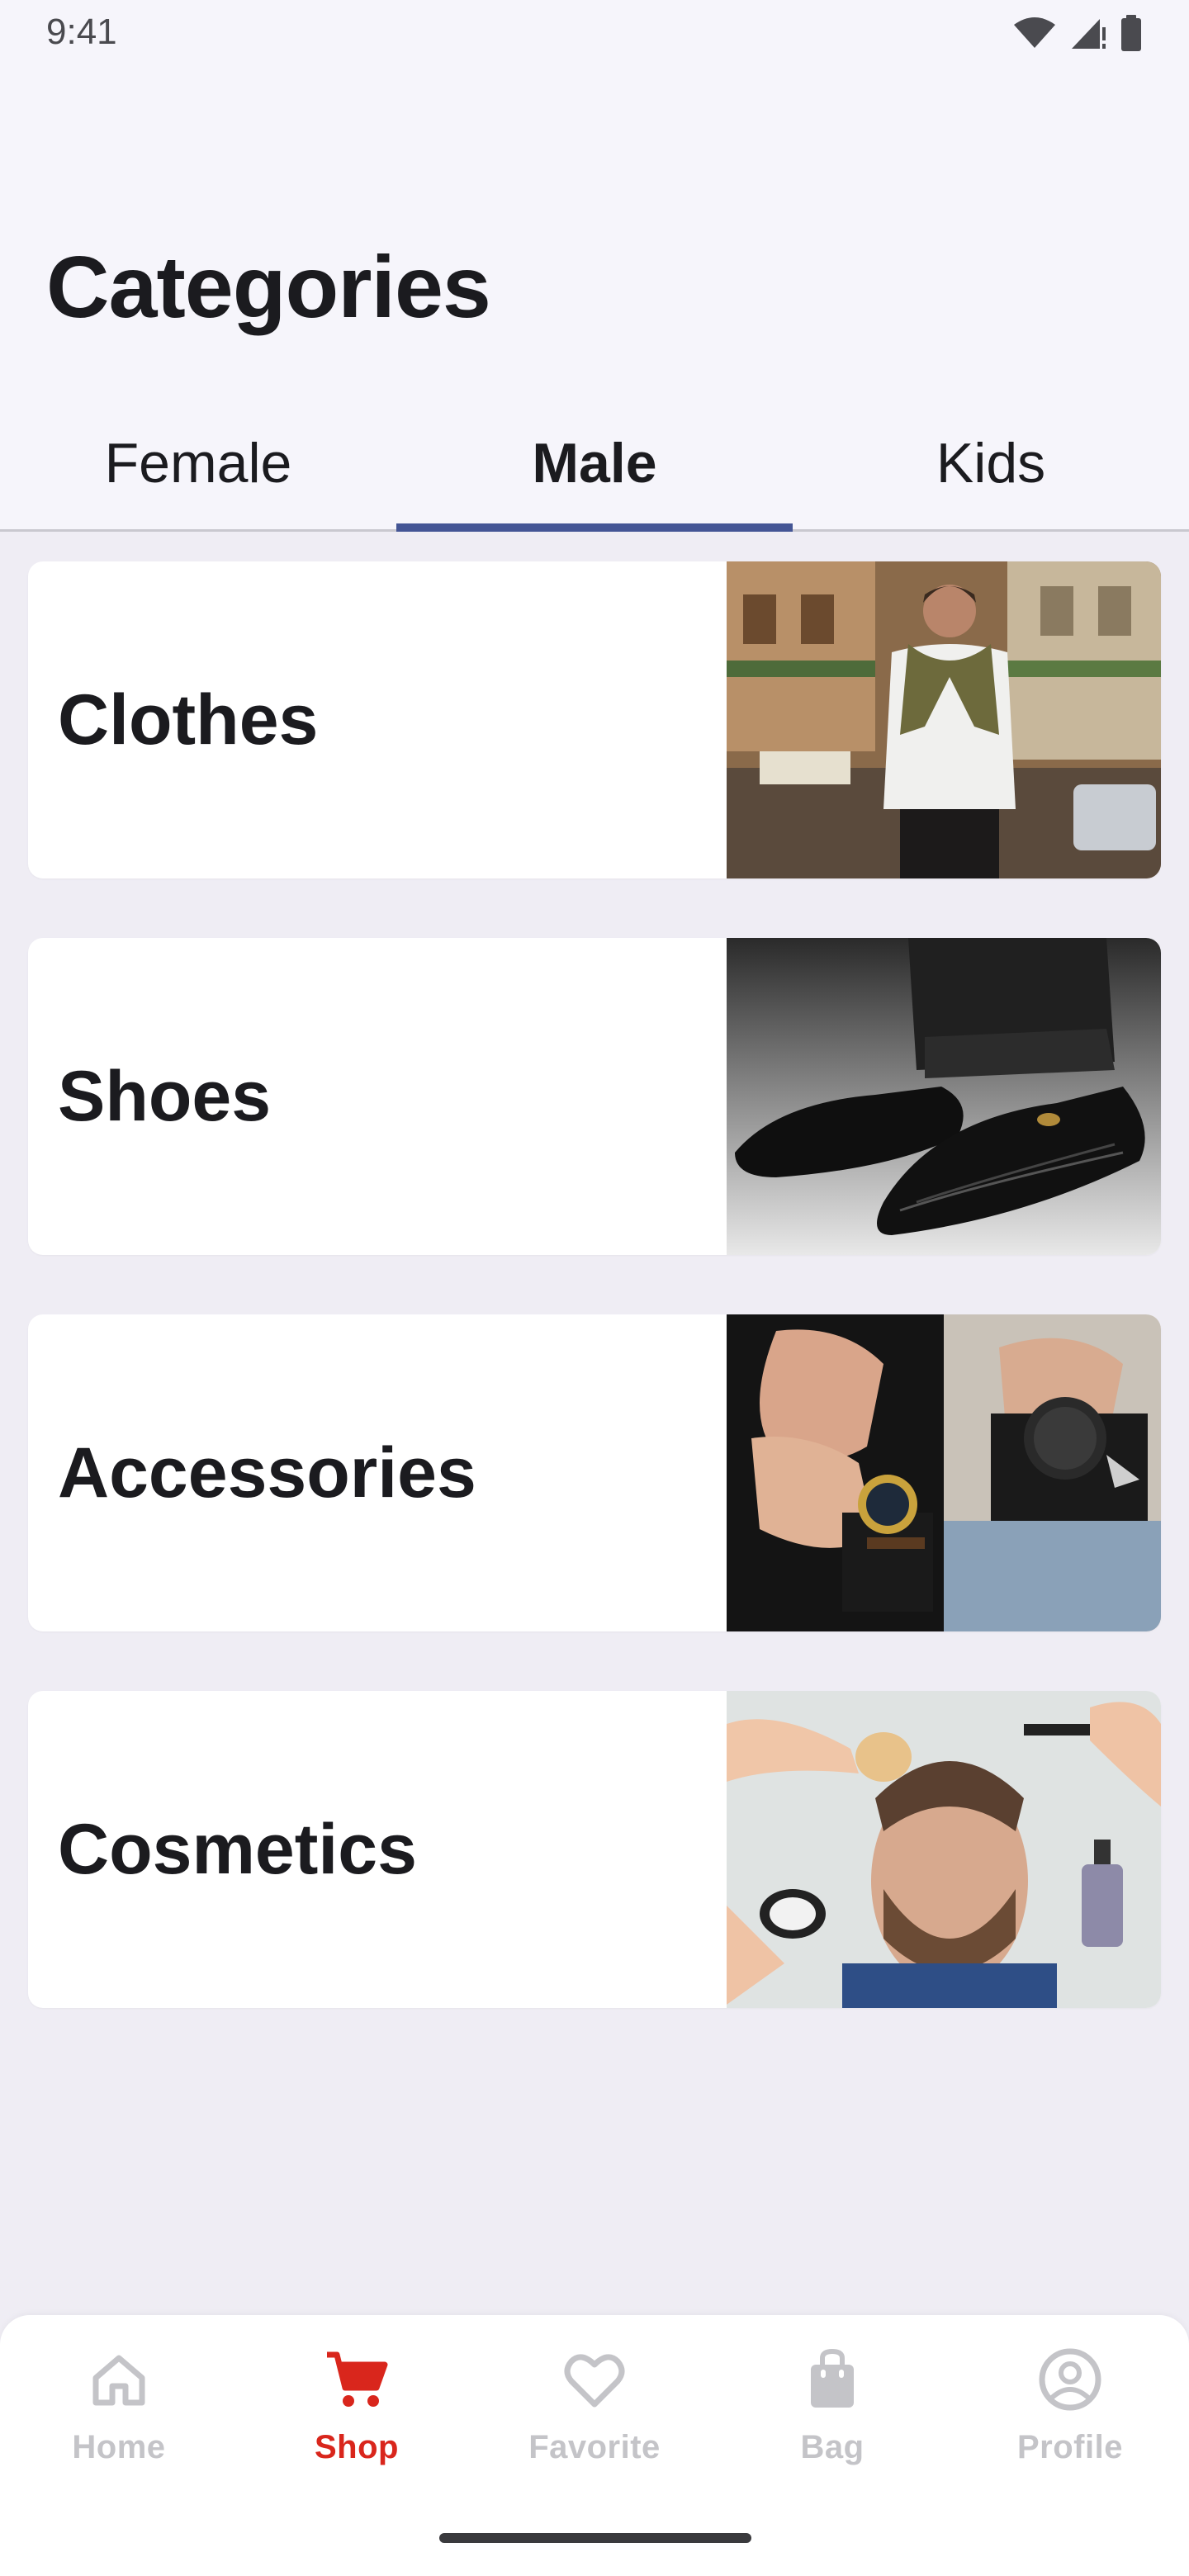 The image size is (1189, 2576). Describe the element at coordinates (357, 2447) in the screenshot. I see `nav-shop-label: Shop` at that location.